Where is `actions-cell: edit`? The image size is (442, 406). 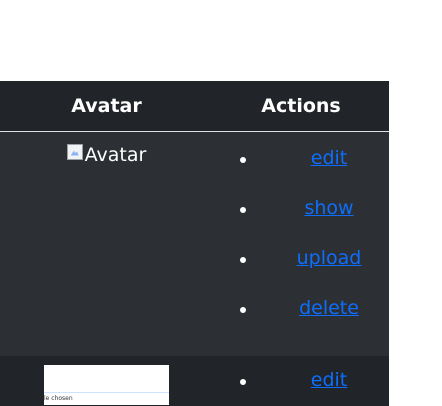
actions-cell: edit is located at coordinates (301, 381).